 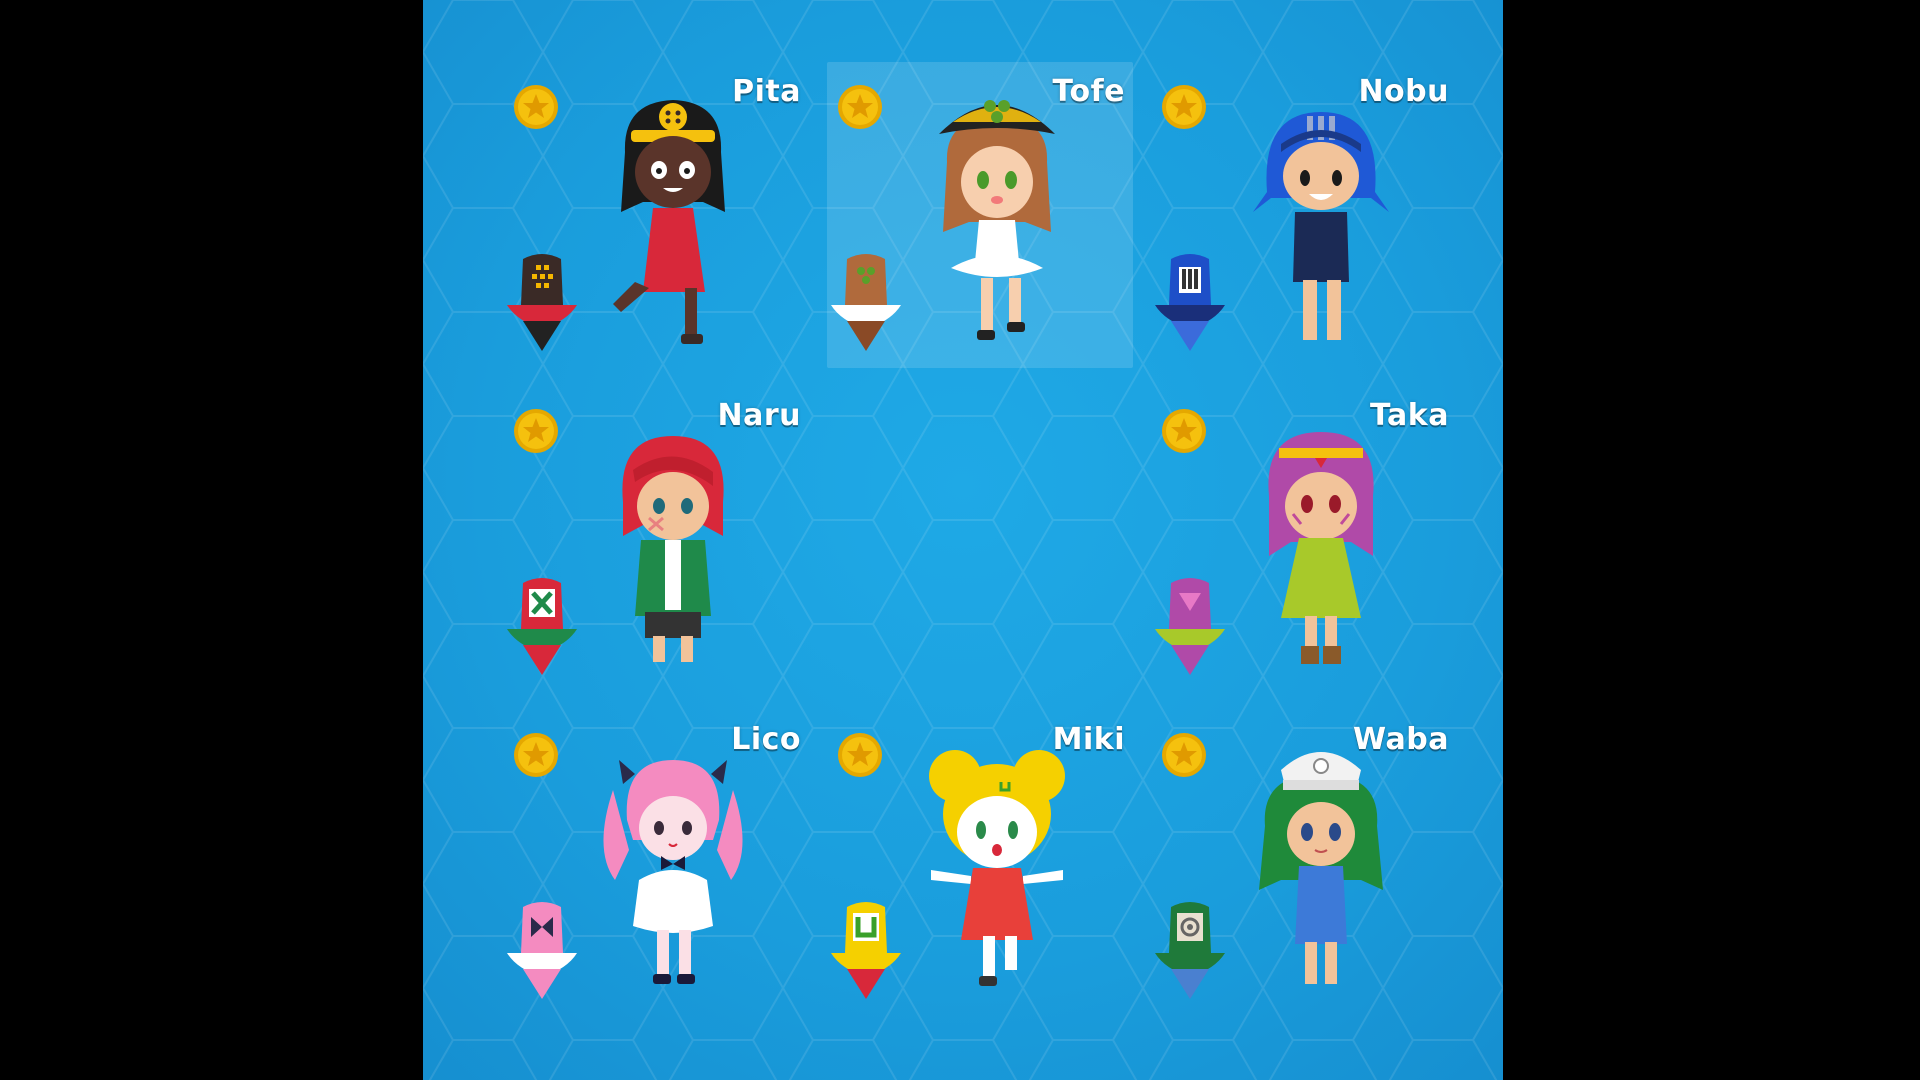 What do you see at coordinates (997, 868) in the screenshot?
I see `character-art-miki` at bounding box center [997, 868].